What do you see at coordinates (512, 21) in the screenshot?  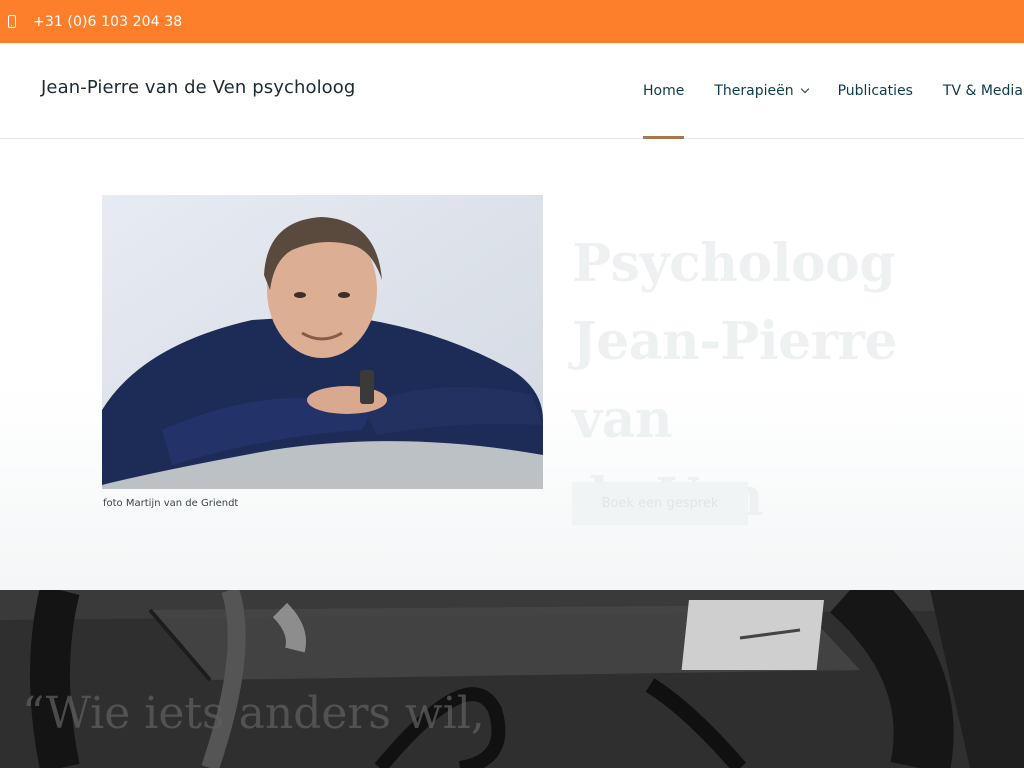 I see `top-contact-bar: +31 (0)6 103 204 38` at bounding box center [512, 21].